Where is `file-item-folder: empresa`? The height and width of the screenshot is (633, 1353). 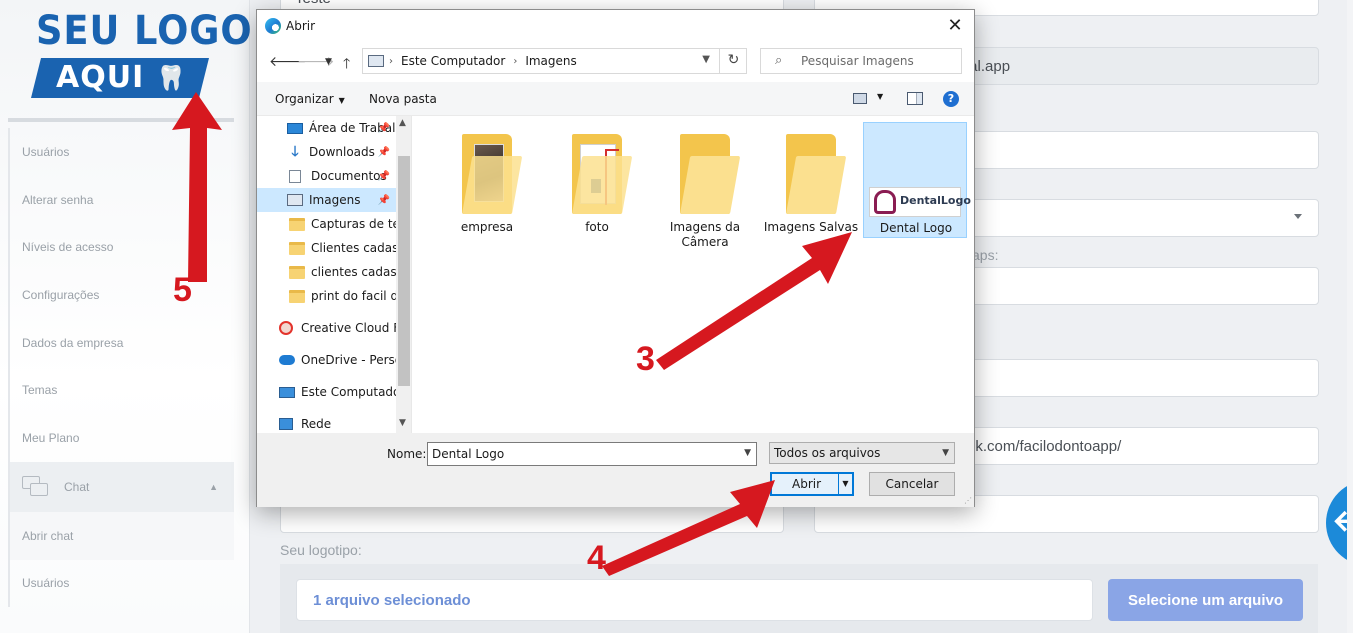
file-item-folder: empresa is located at coordinates (487, 180).